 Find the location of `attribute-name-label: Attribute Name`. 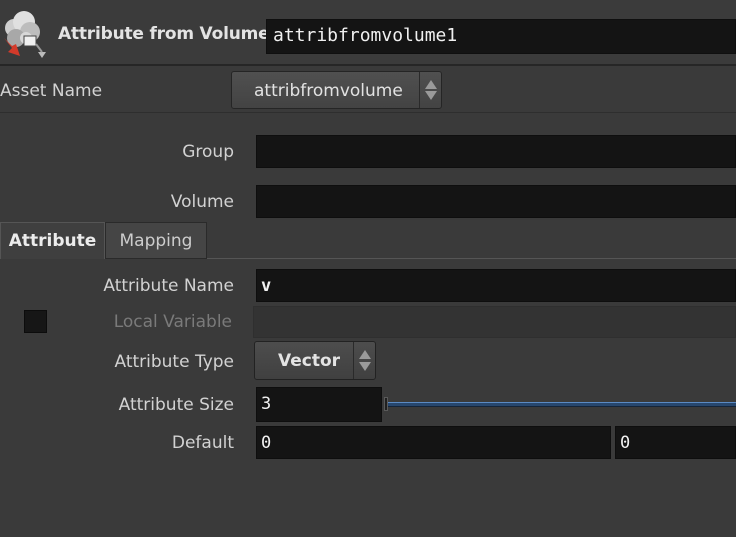

attribute-name-label: Attribute Name is located at coordinates (168, 286).